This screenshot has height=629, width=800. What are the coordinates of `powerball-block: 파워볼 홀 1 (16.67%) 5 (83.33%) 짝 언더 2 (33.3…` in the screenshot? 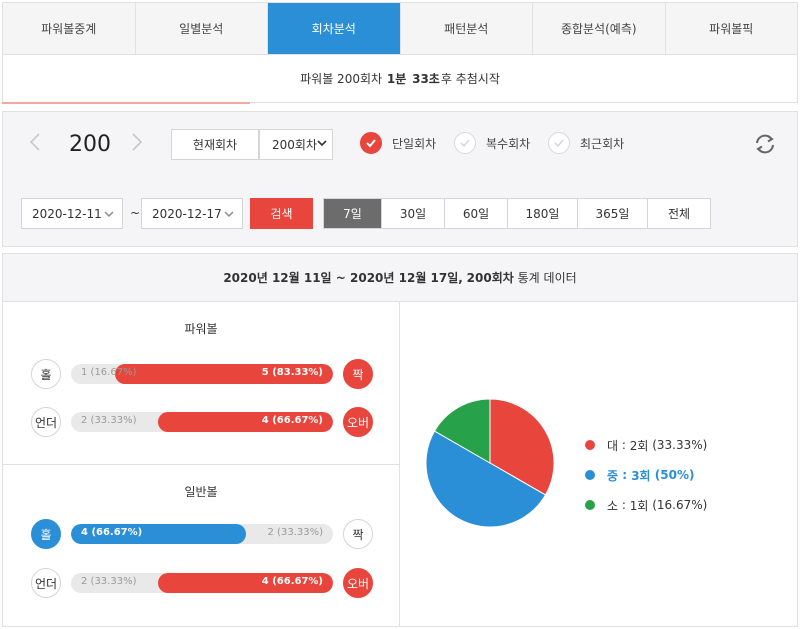 It's located at (201, 383).